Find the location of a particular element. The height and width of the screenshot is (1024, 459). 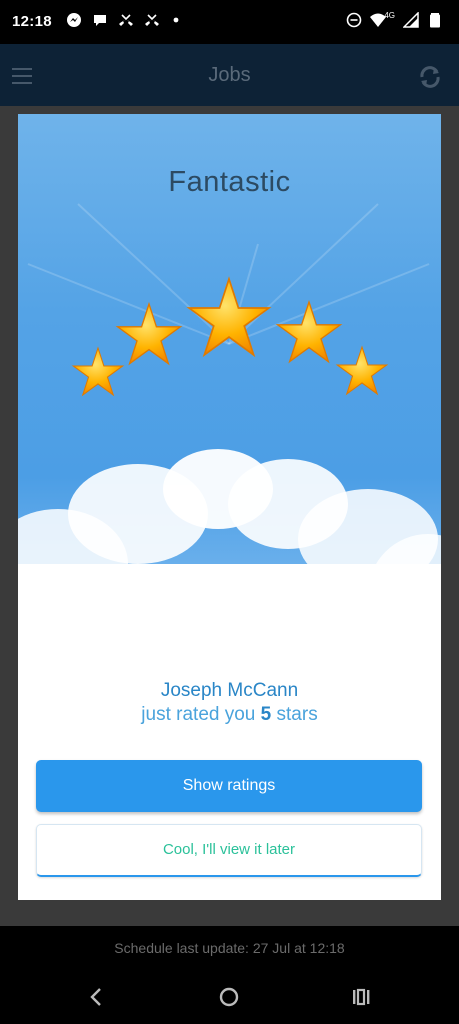

system-icons: 4G is located at coordinates (394, 19).